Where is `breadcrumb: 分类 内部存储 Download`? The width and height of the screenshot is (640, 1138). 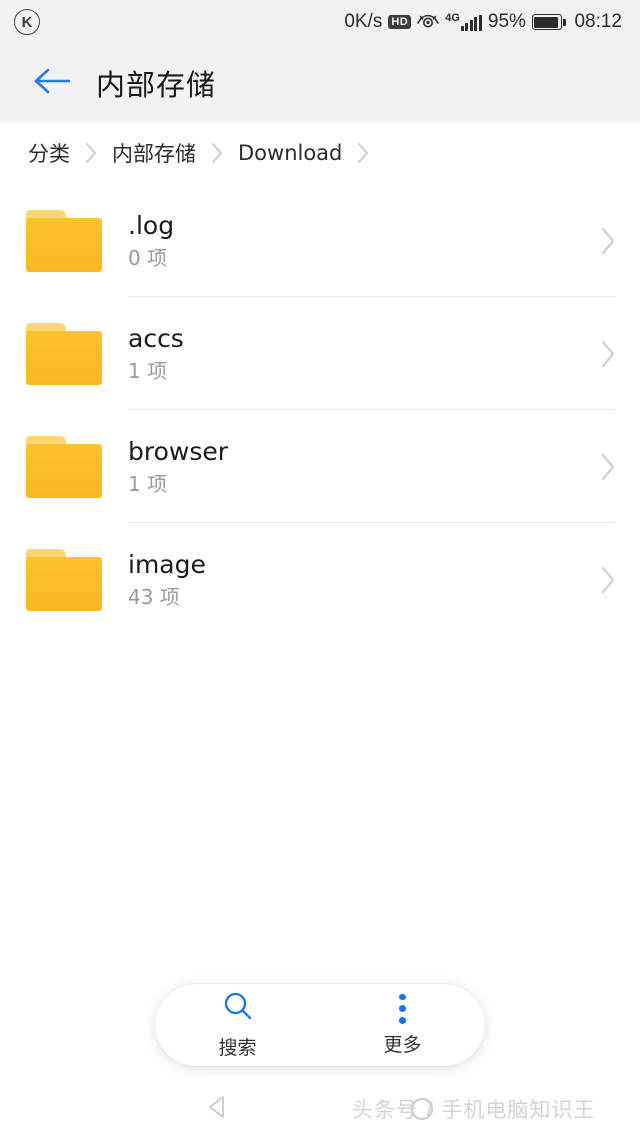 breadcrumb: 分类 内部存储 Download is located at coordinates (320, 153).